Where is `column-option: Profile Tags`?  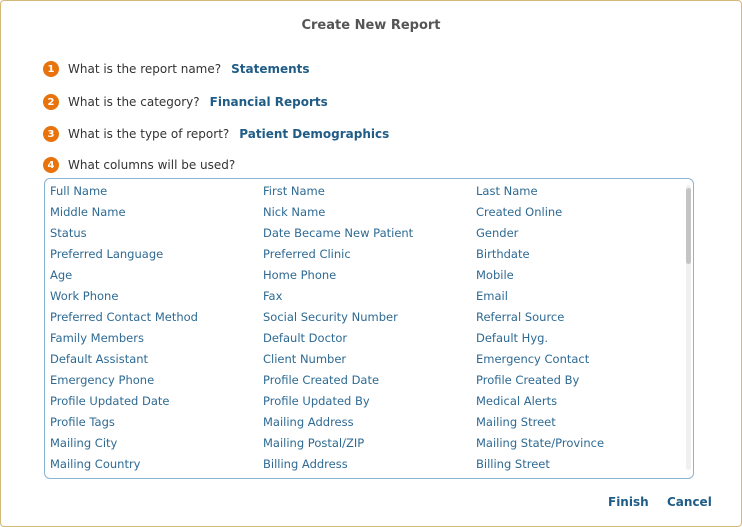
column-option: Profile Tags is located at coordinates (156, 422).